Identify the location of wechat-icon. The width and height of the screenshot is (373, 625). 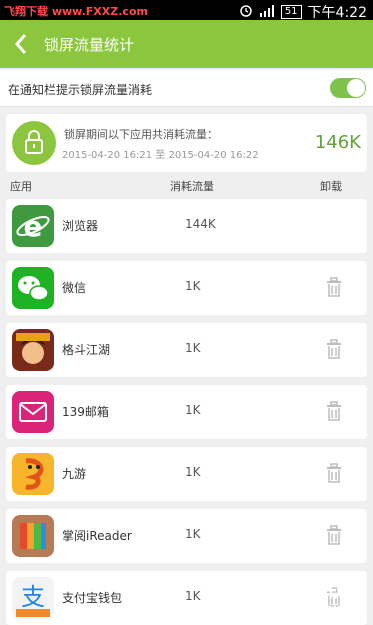
(33, 288).